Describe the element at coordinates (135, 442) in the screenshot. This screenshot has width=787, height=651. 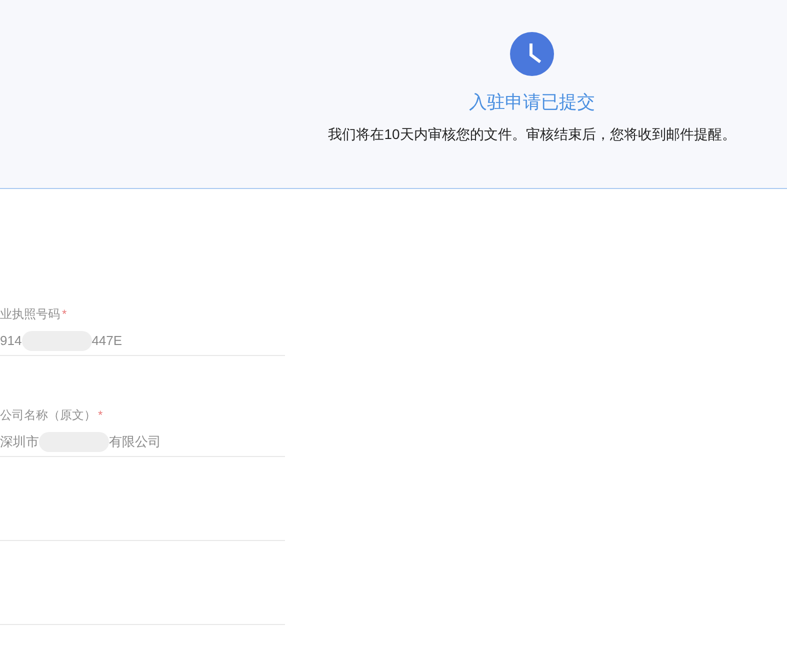
I see `field-value-text: 有限公司` at that location.